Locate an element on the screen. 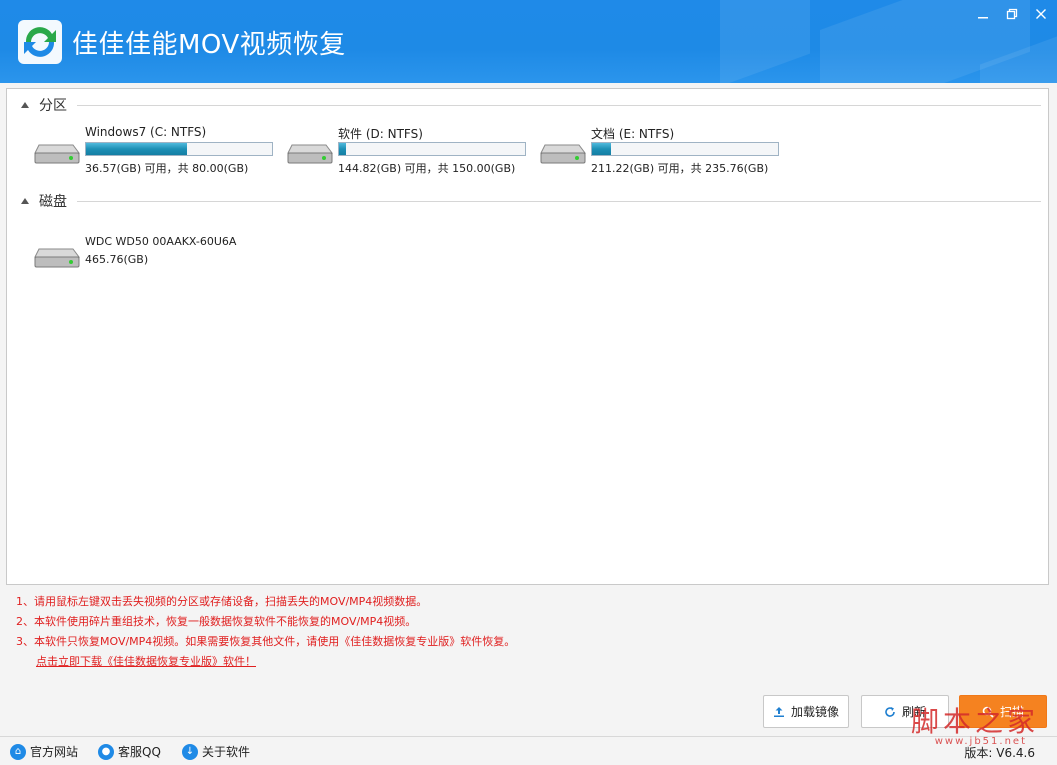 This screenshot has height=765, width=1057. partition-heading: 分区 is located at coordinates (53, 106).